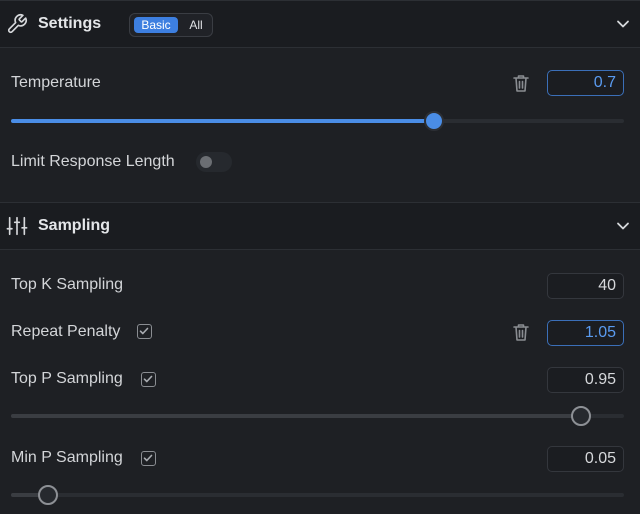 This screenshot has width=640, height=514. Describe the element at coordinates (74, 225) in the screenshot. I see `sampling-title: Sampling` at that location.